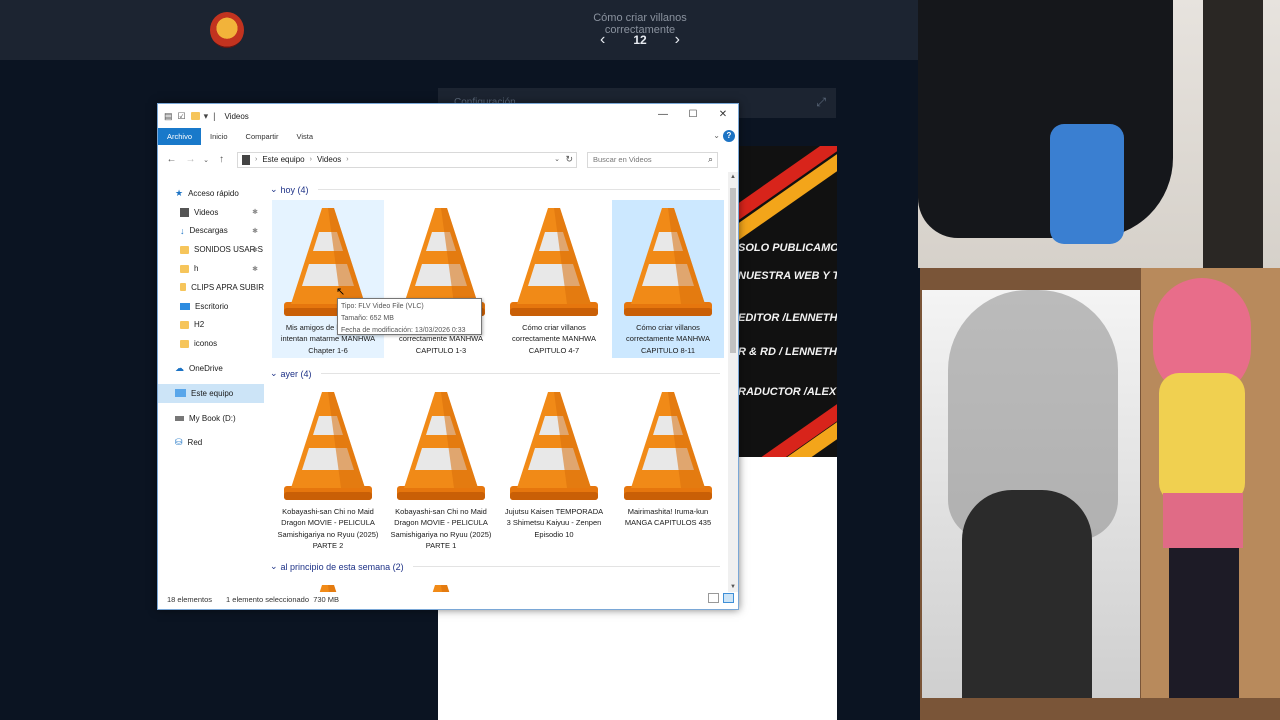  Describe the element at coordinates (296, 373) in the screenshot. I see `group-label: ayer (4)` at that location.